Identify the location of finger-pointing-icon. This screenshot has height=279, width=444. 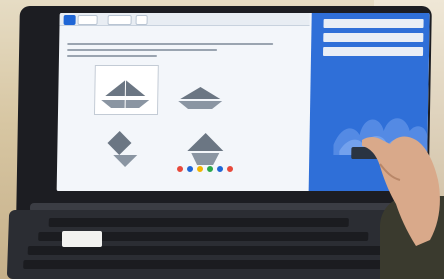
(401, 191).